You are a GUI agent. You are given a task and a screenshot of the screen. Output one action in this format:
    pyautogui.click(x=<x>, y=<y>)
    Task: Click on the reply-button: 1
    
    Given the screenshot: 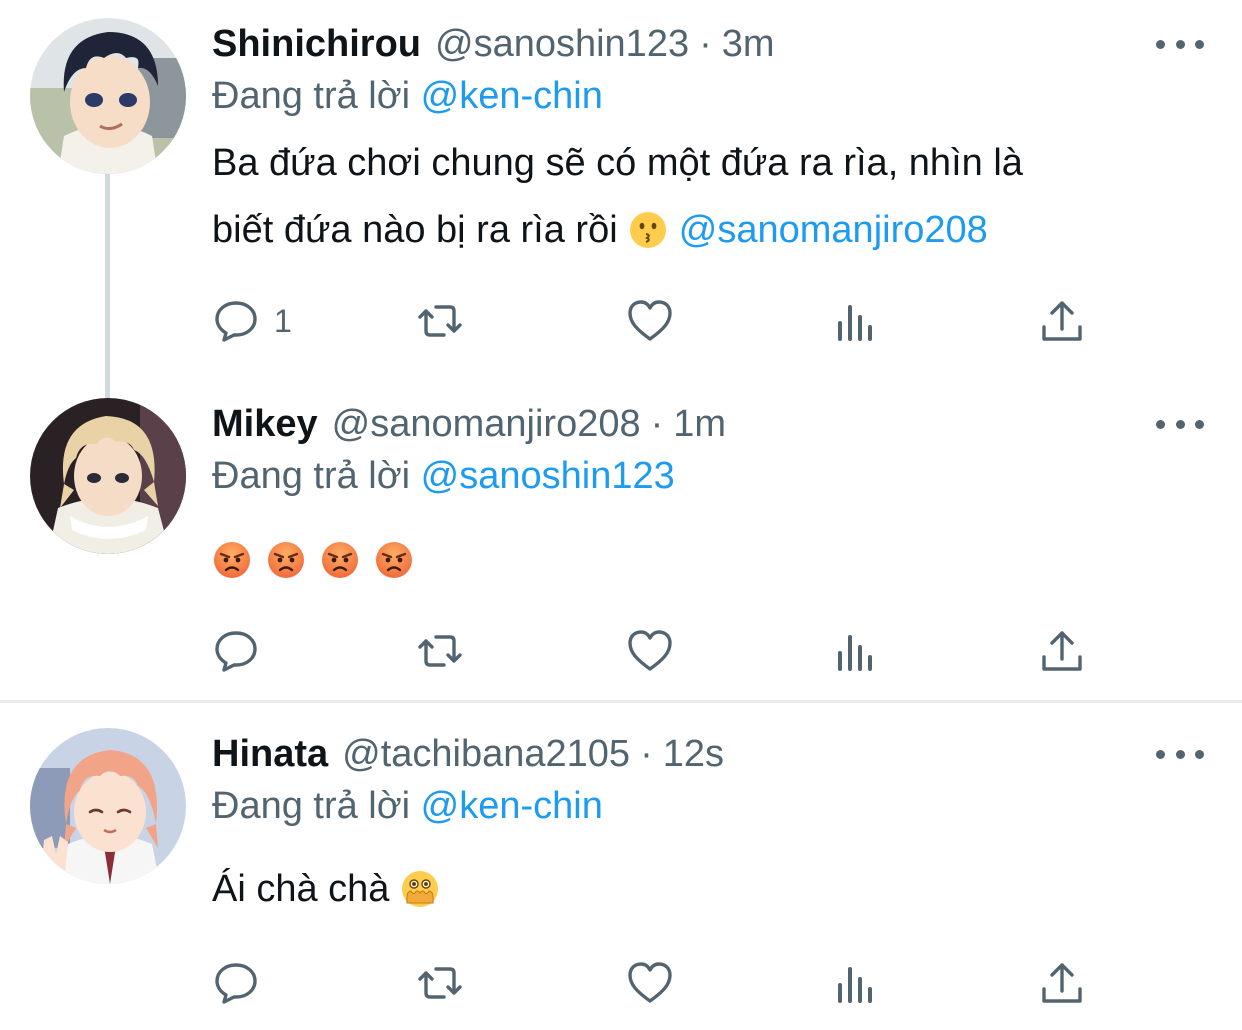 What is the action you would take?
    pyautogui.click(x=252, y=321)
    